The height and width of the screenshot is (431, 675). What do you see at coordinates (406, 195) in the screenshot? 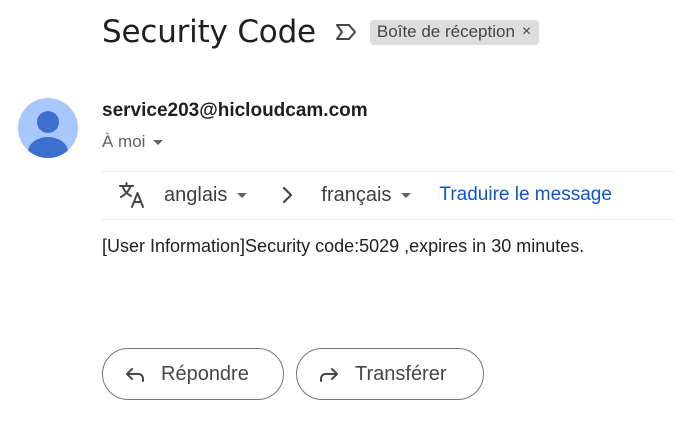
I see `target-language-caret-icon` at bounding box center [406, 195].